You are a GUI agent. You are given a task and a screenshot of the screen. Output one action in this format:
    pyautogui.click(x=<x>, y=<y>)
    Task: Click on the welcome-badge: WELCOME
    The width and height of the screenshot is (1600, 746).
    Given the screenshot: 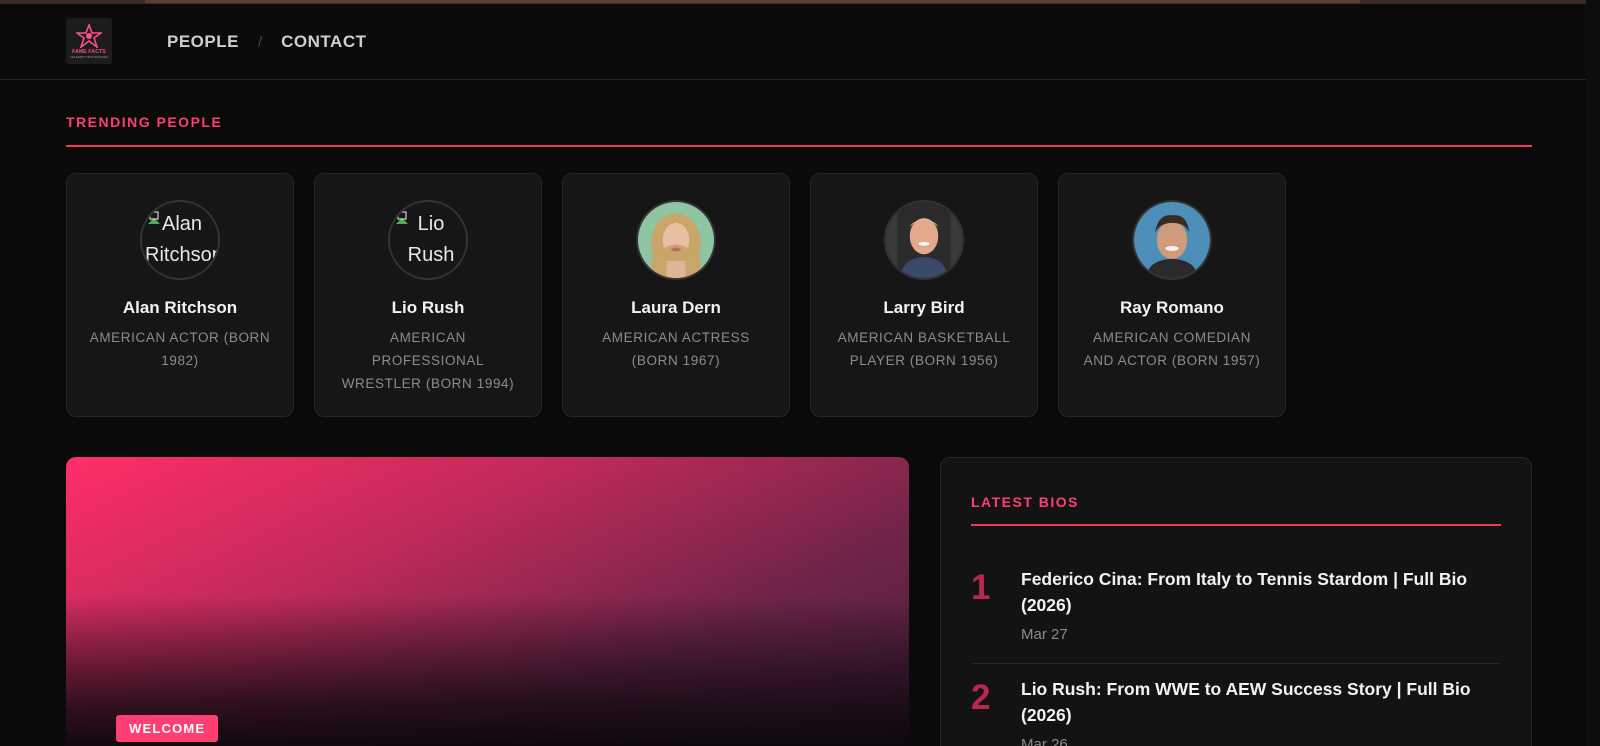 What is the action you would take?
    pyautogui.click(x=167, y=728)
    